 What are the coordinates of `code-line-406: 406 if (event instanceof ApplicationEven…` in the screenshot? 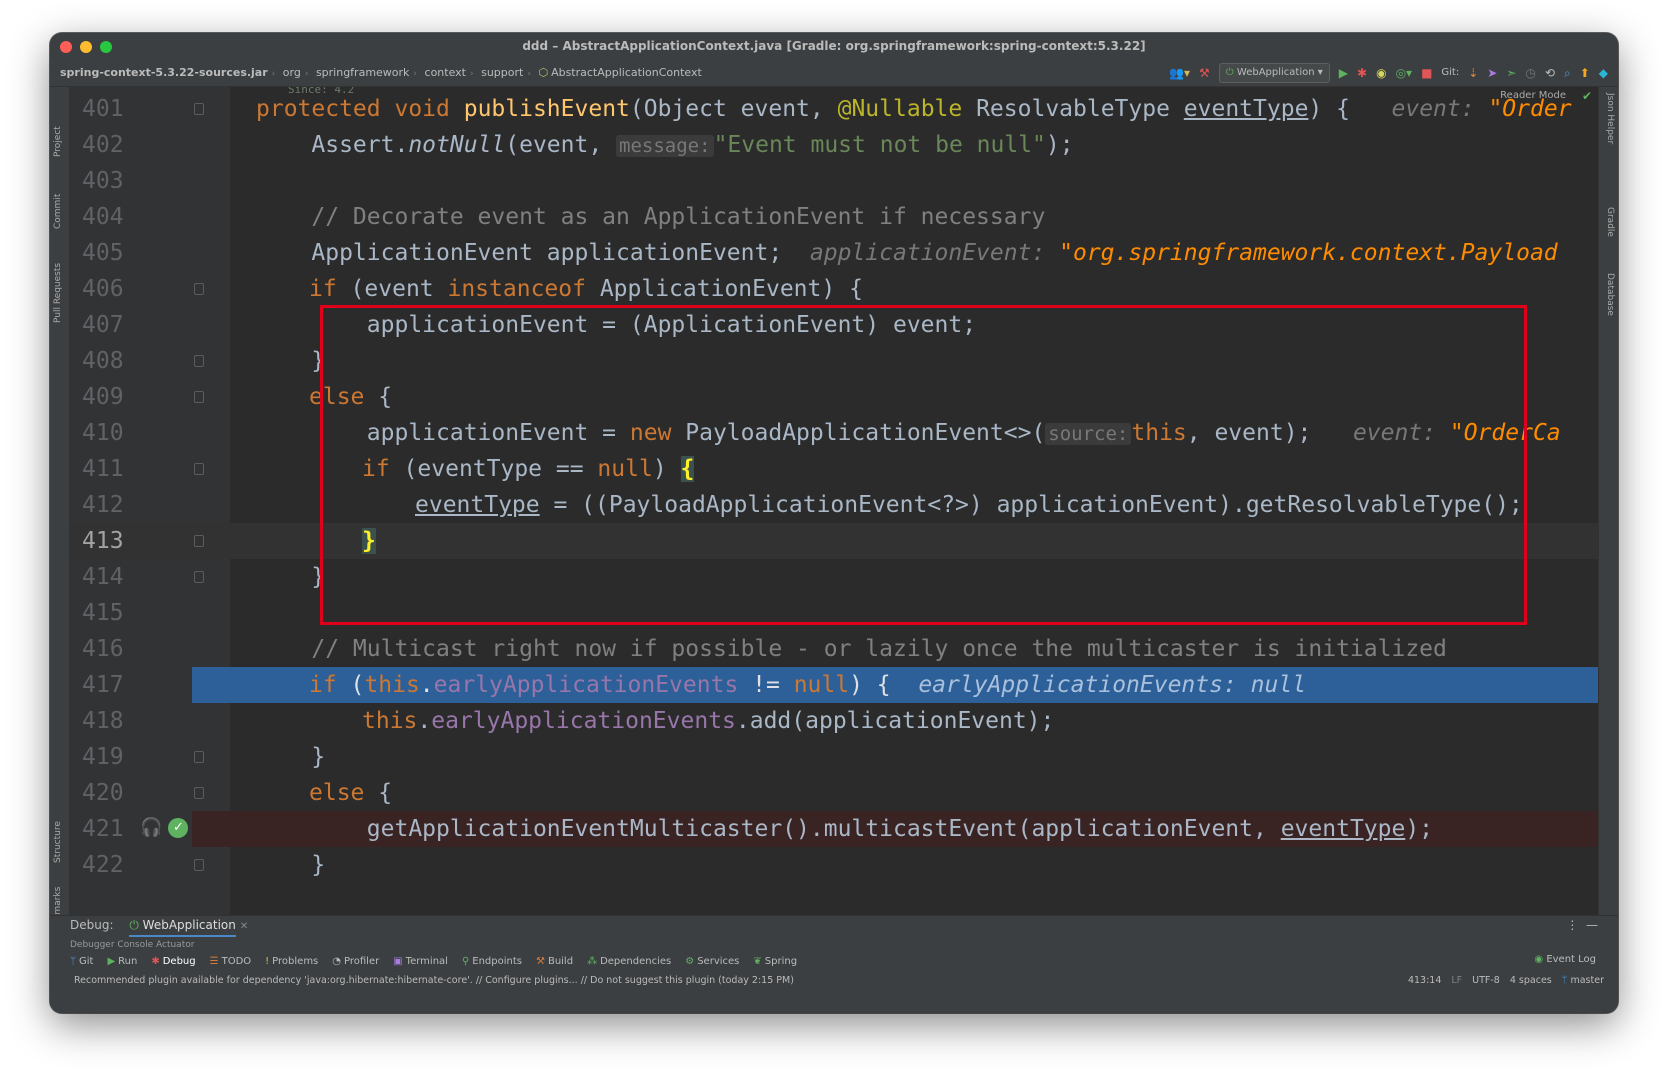 It's located at (834, 289).